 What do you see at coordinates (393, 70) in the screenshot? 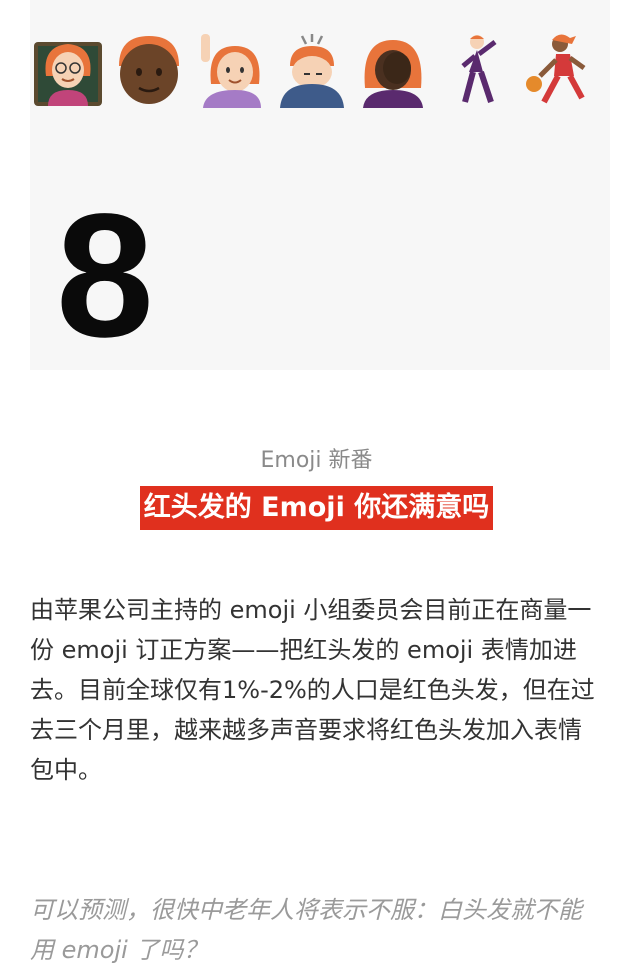
I see `red-hair-woman-facepalm-emoji` at bounding box center [393, 70].